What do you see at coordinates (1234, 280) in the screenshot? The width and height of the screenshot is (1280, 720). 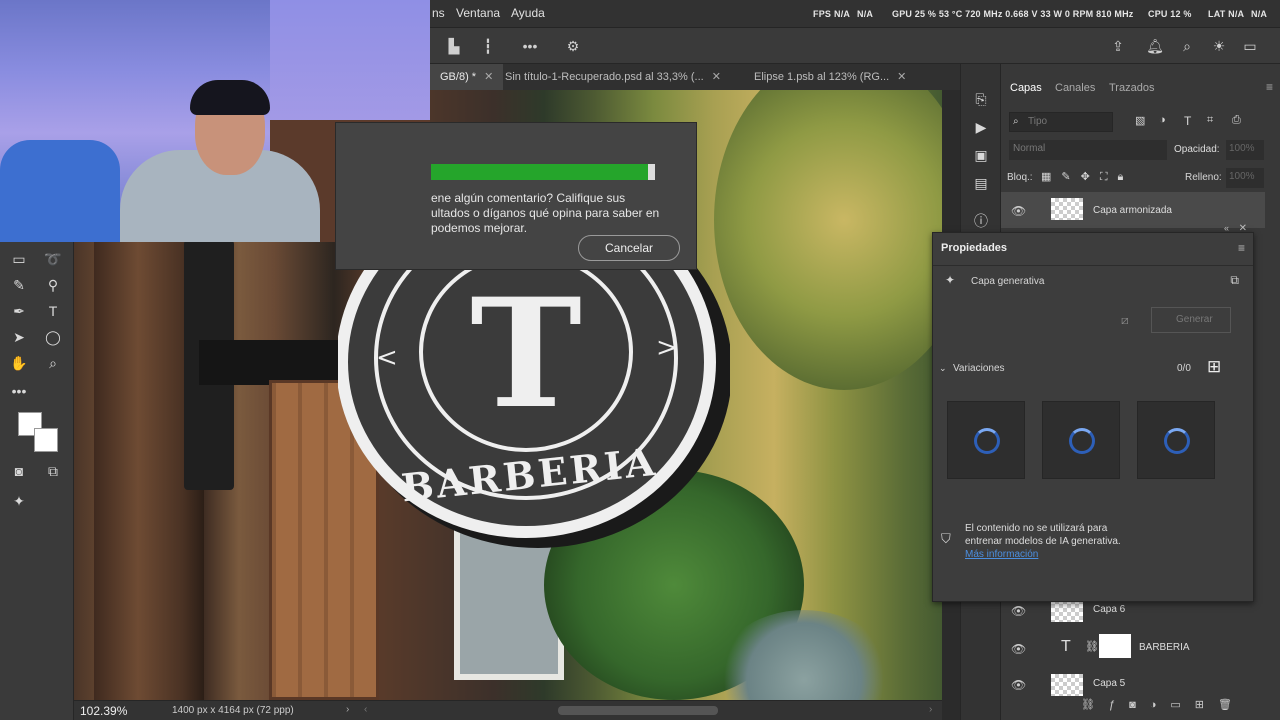 I see `properties-action-icon: ⧉` at bounding box center [1234, 280].